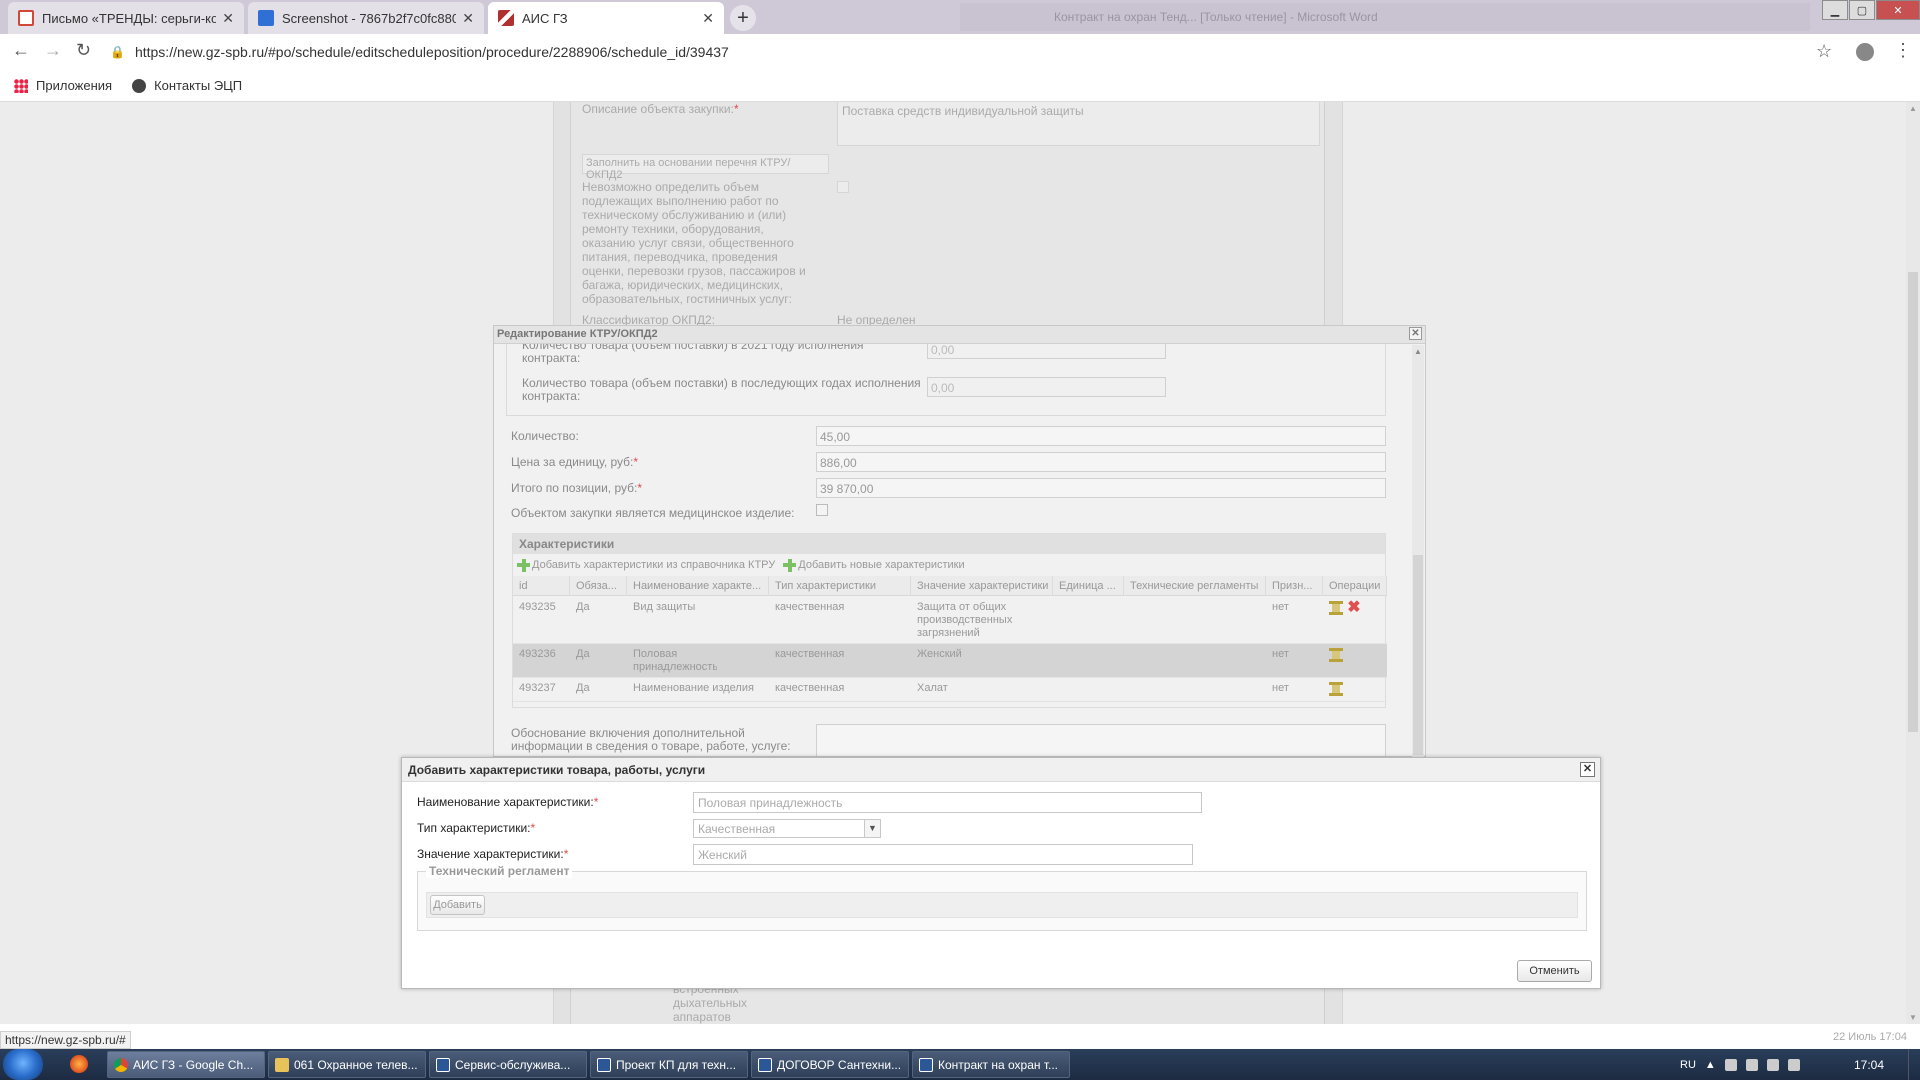  I want to click on browser-tab-screenshot: Screenshot - 7867b2f7c0fc880fed ✕, so click(366, 18).